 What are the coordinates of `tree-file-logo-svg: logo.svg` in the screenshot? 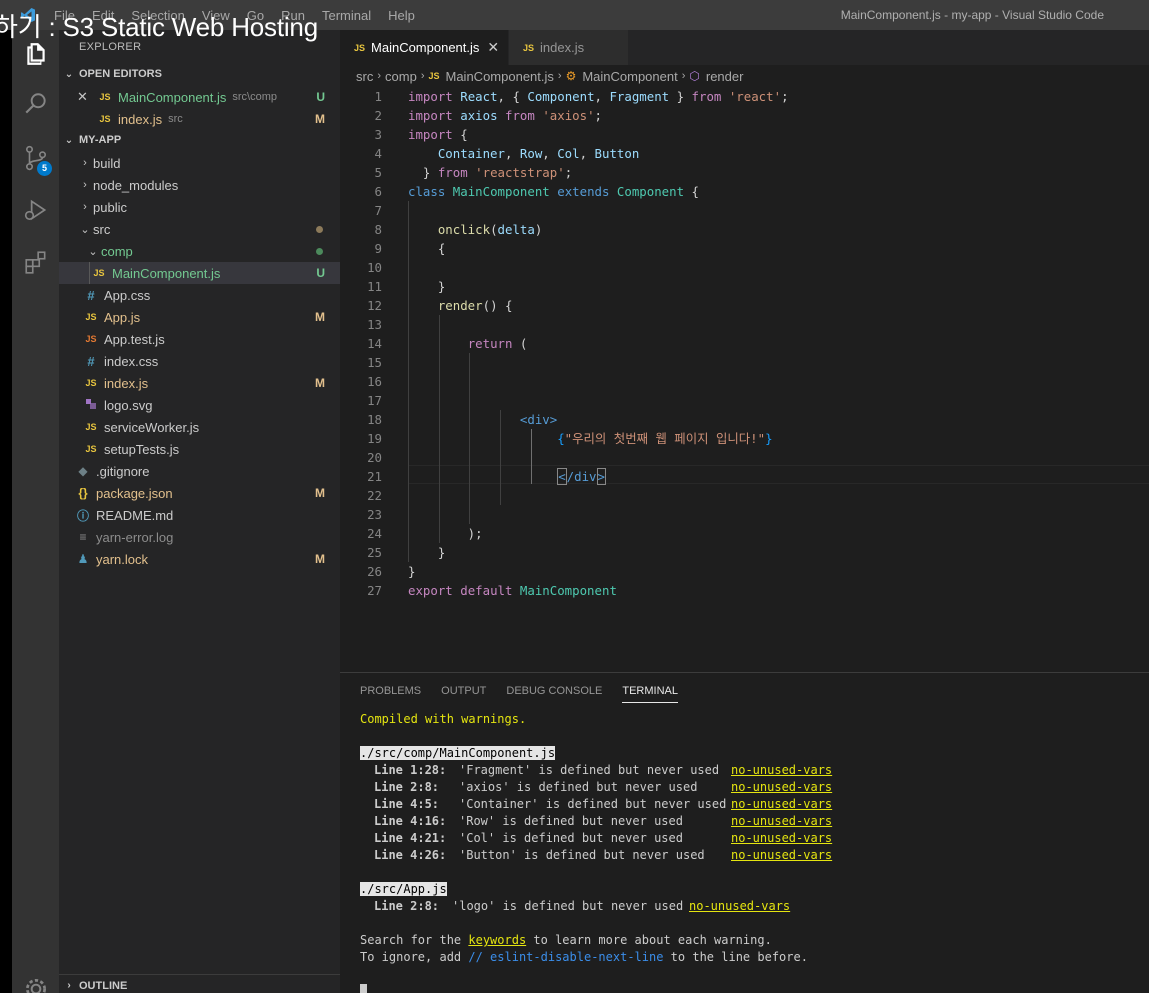 It's located at (199, 405).